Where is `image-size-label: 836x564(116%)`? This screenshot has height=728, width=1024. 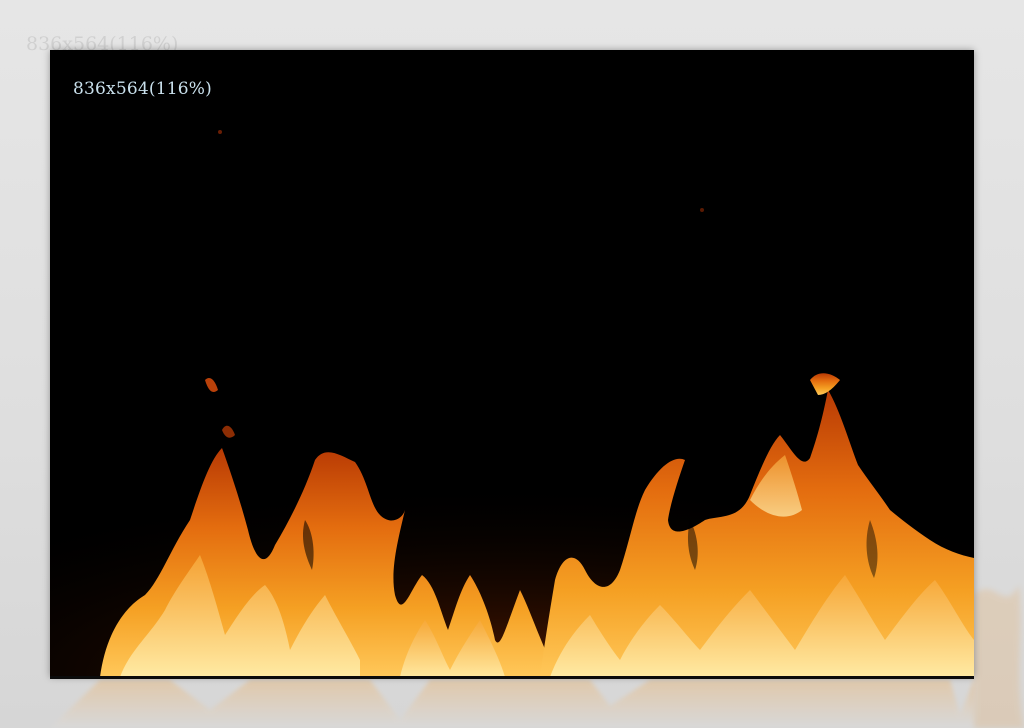
image-size-label: 836x564(116%) is located at coordinates (142, 89).